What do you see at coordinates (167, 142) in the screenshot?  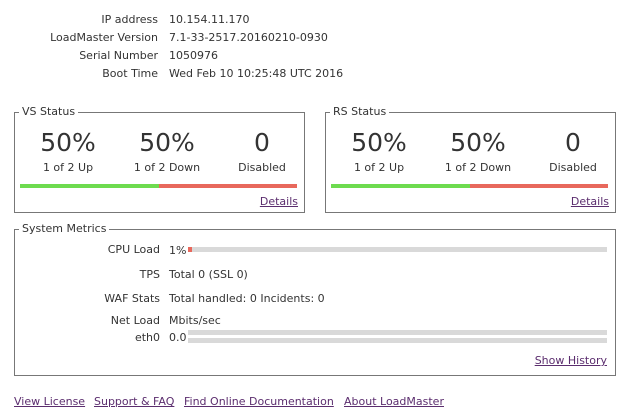 I see `vs-down-percent: 50%` at bounding box center [167, 142].